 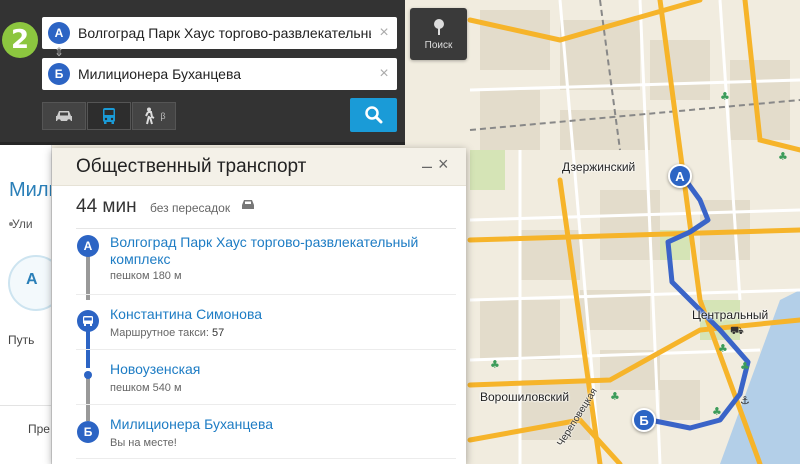 What do you see at coordinates (191, 166) in the screenshot?
I see `card-title: Общественный транспорт` at bounding box center [191, 166].